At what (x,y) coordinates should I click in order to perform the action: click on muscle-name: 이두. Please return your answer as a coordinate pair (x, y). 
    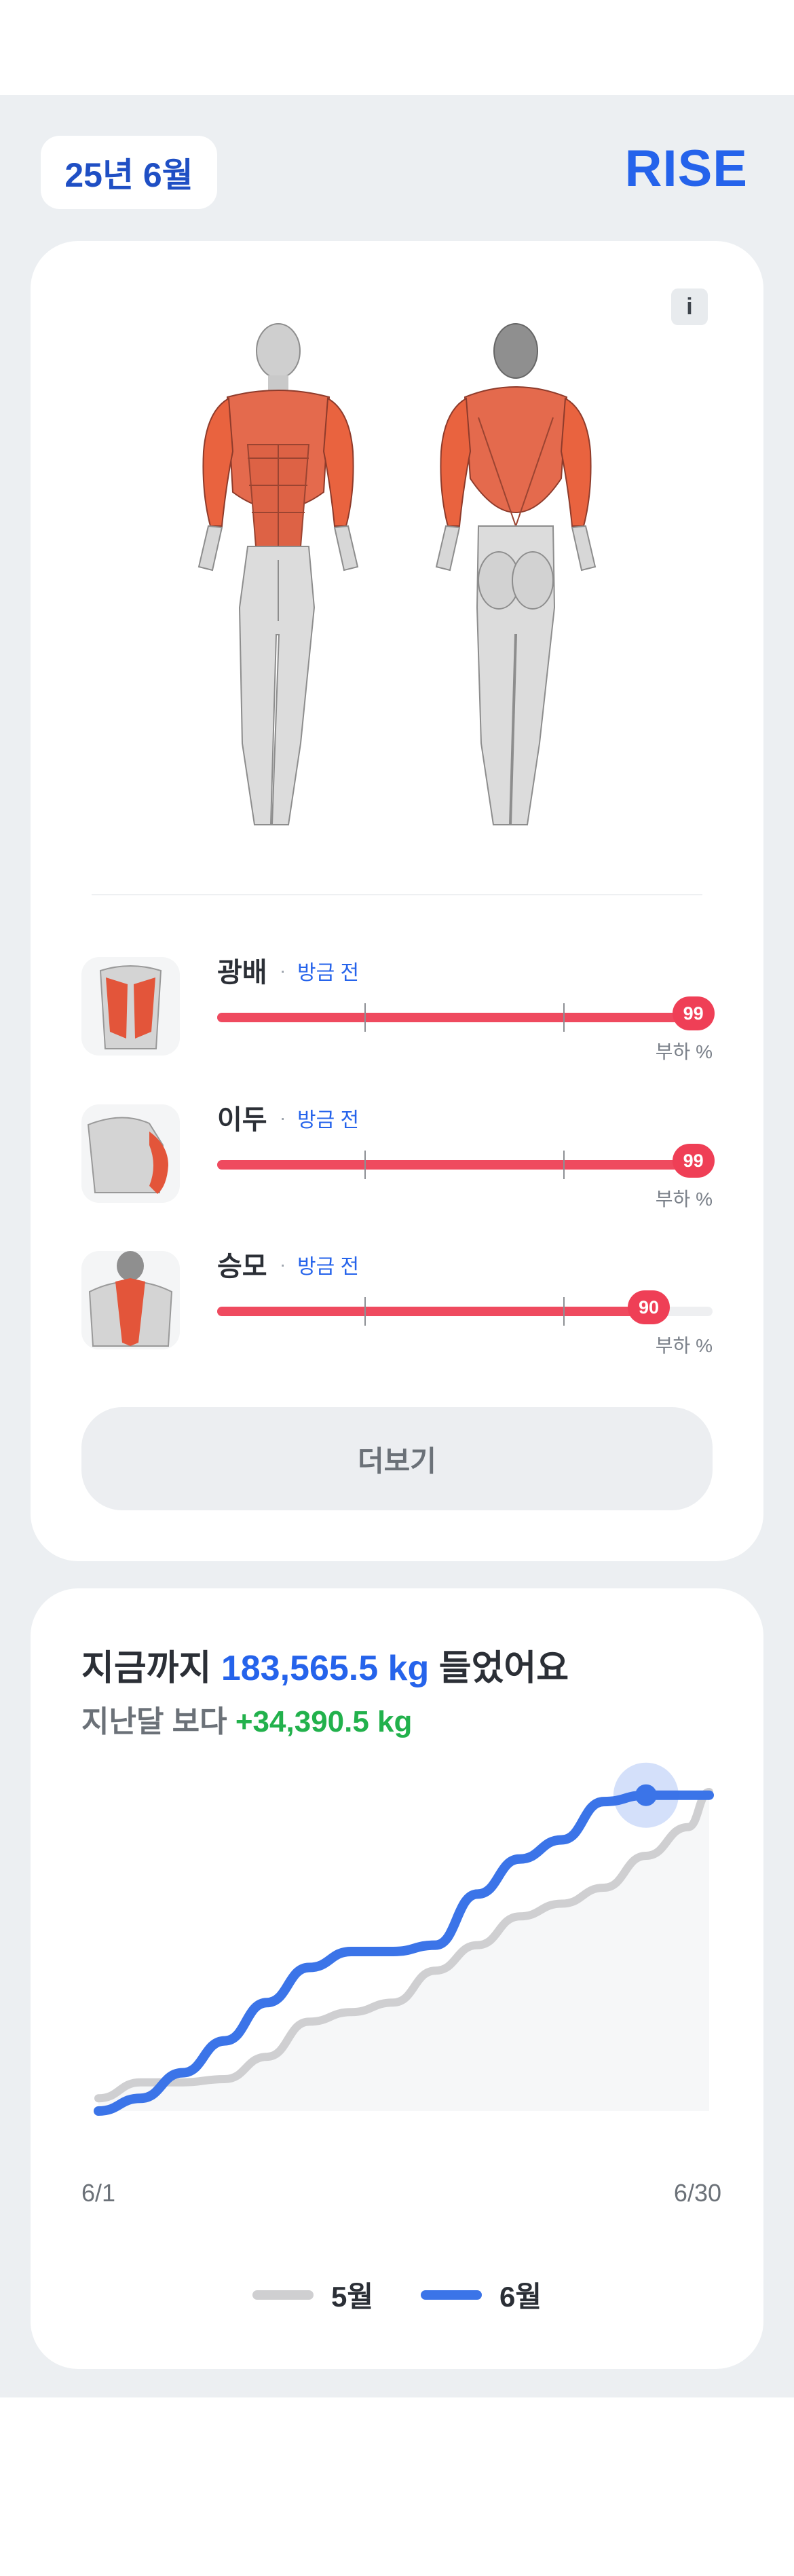
    Looking at the image, I should click on (242, 1120).